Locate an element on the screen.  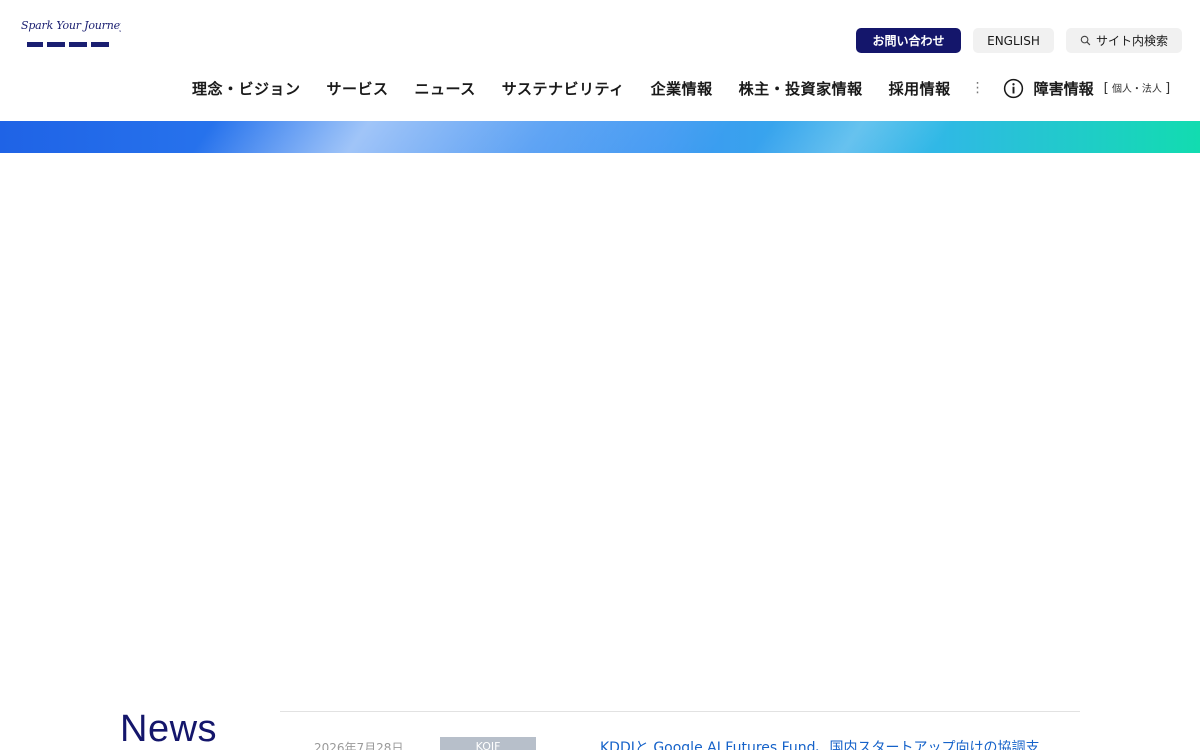
more-vertical-icon: ⋮ is located at coordinates (978, 88).